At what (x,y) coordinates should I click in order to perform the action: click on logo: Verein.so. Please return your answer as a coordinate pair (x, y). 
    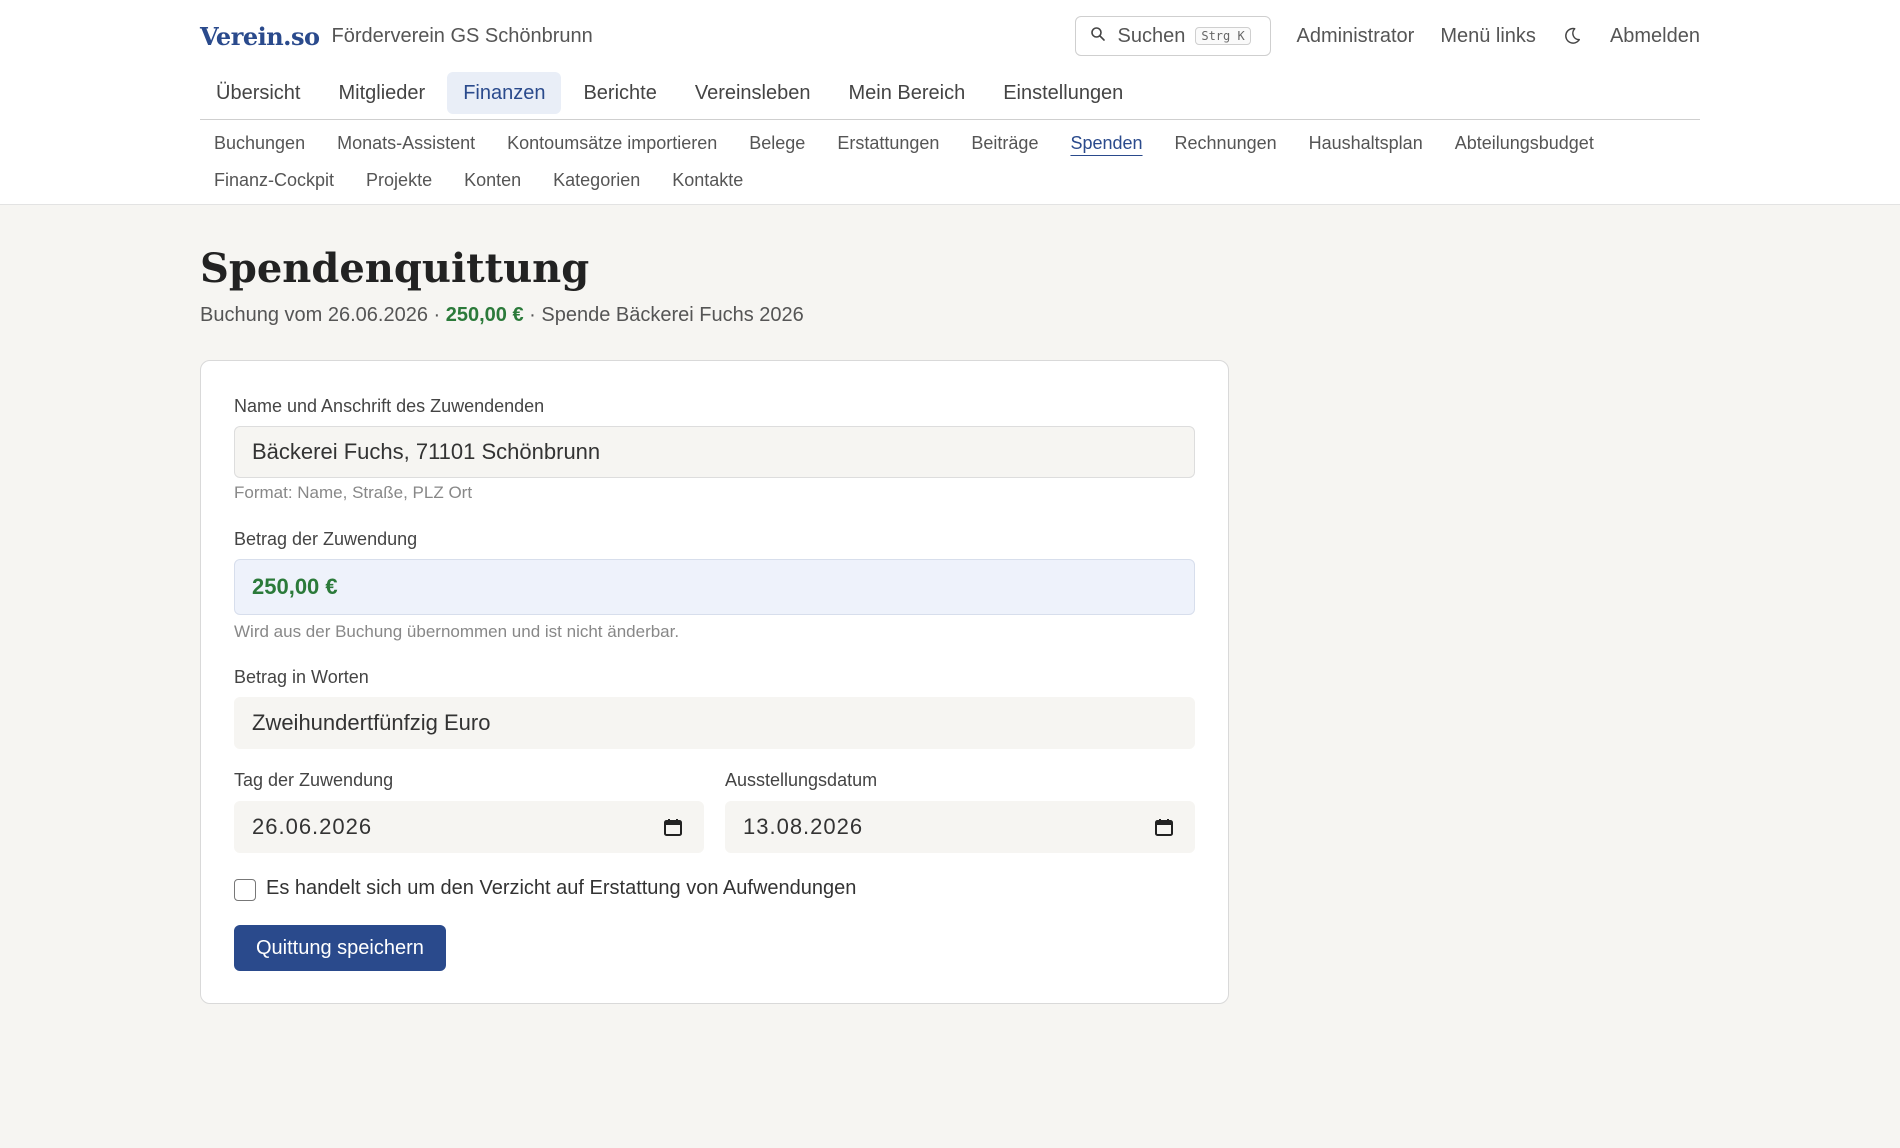
    Looking at the image, I should click on (260, 36).